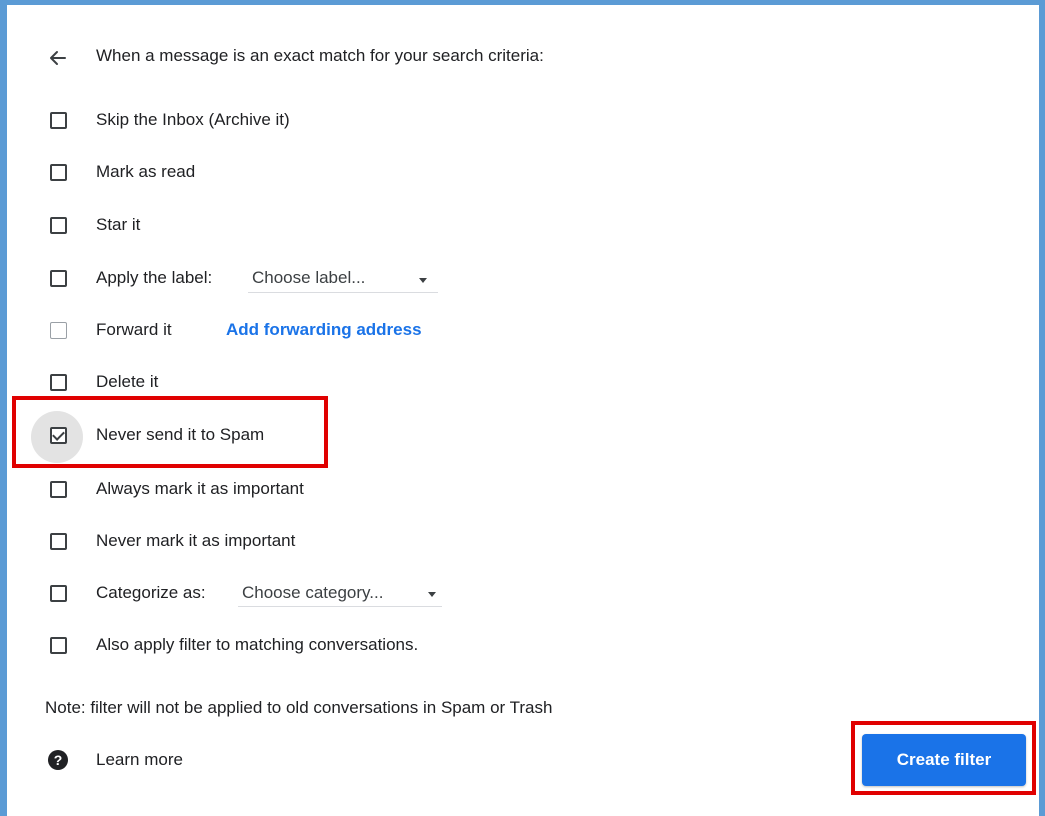 This screenshot has height=816, width=1045. Describe the element at coordinates (340, 606) in the screenshot. I see `category-select-underline` at that location.